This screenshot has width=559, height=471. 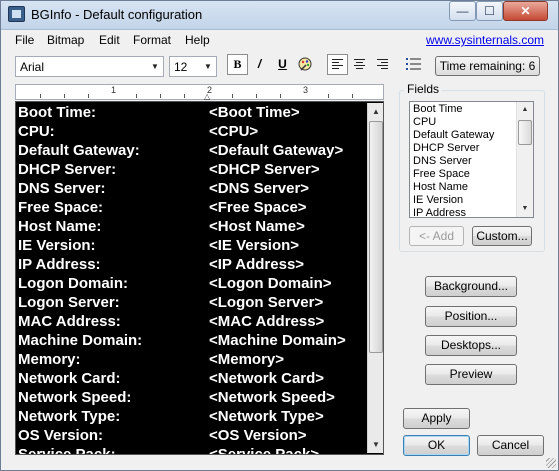 I want to click on field-label: MAC Address:, so click(x=69, y=321).